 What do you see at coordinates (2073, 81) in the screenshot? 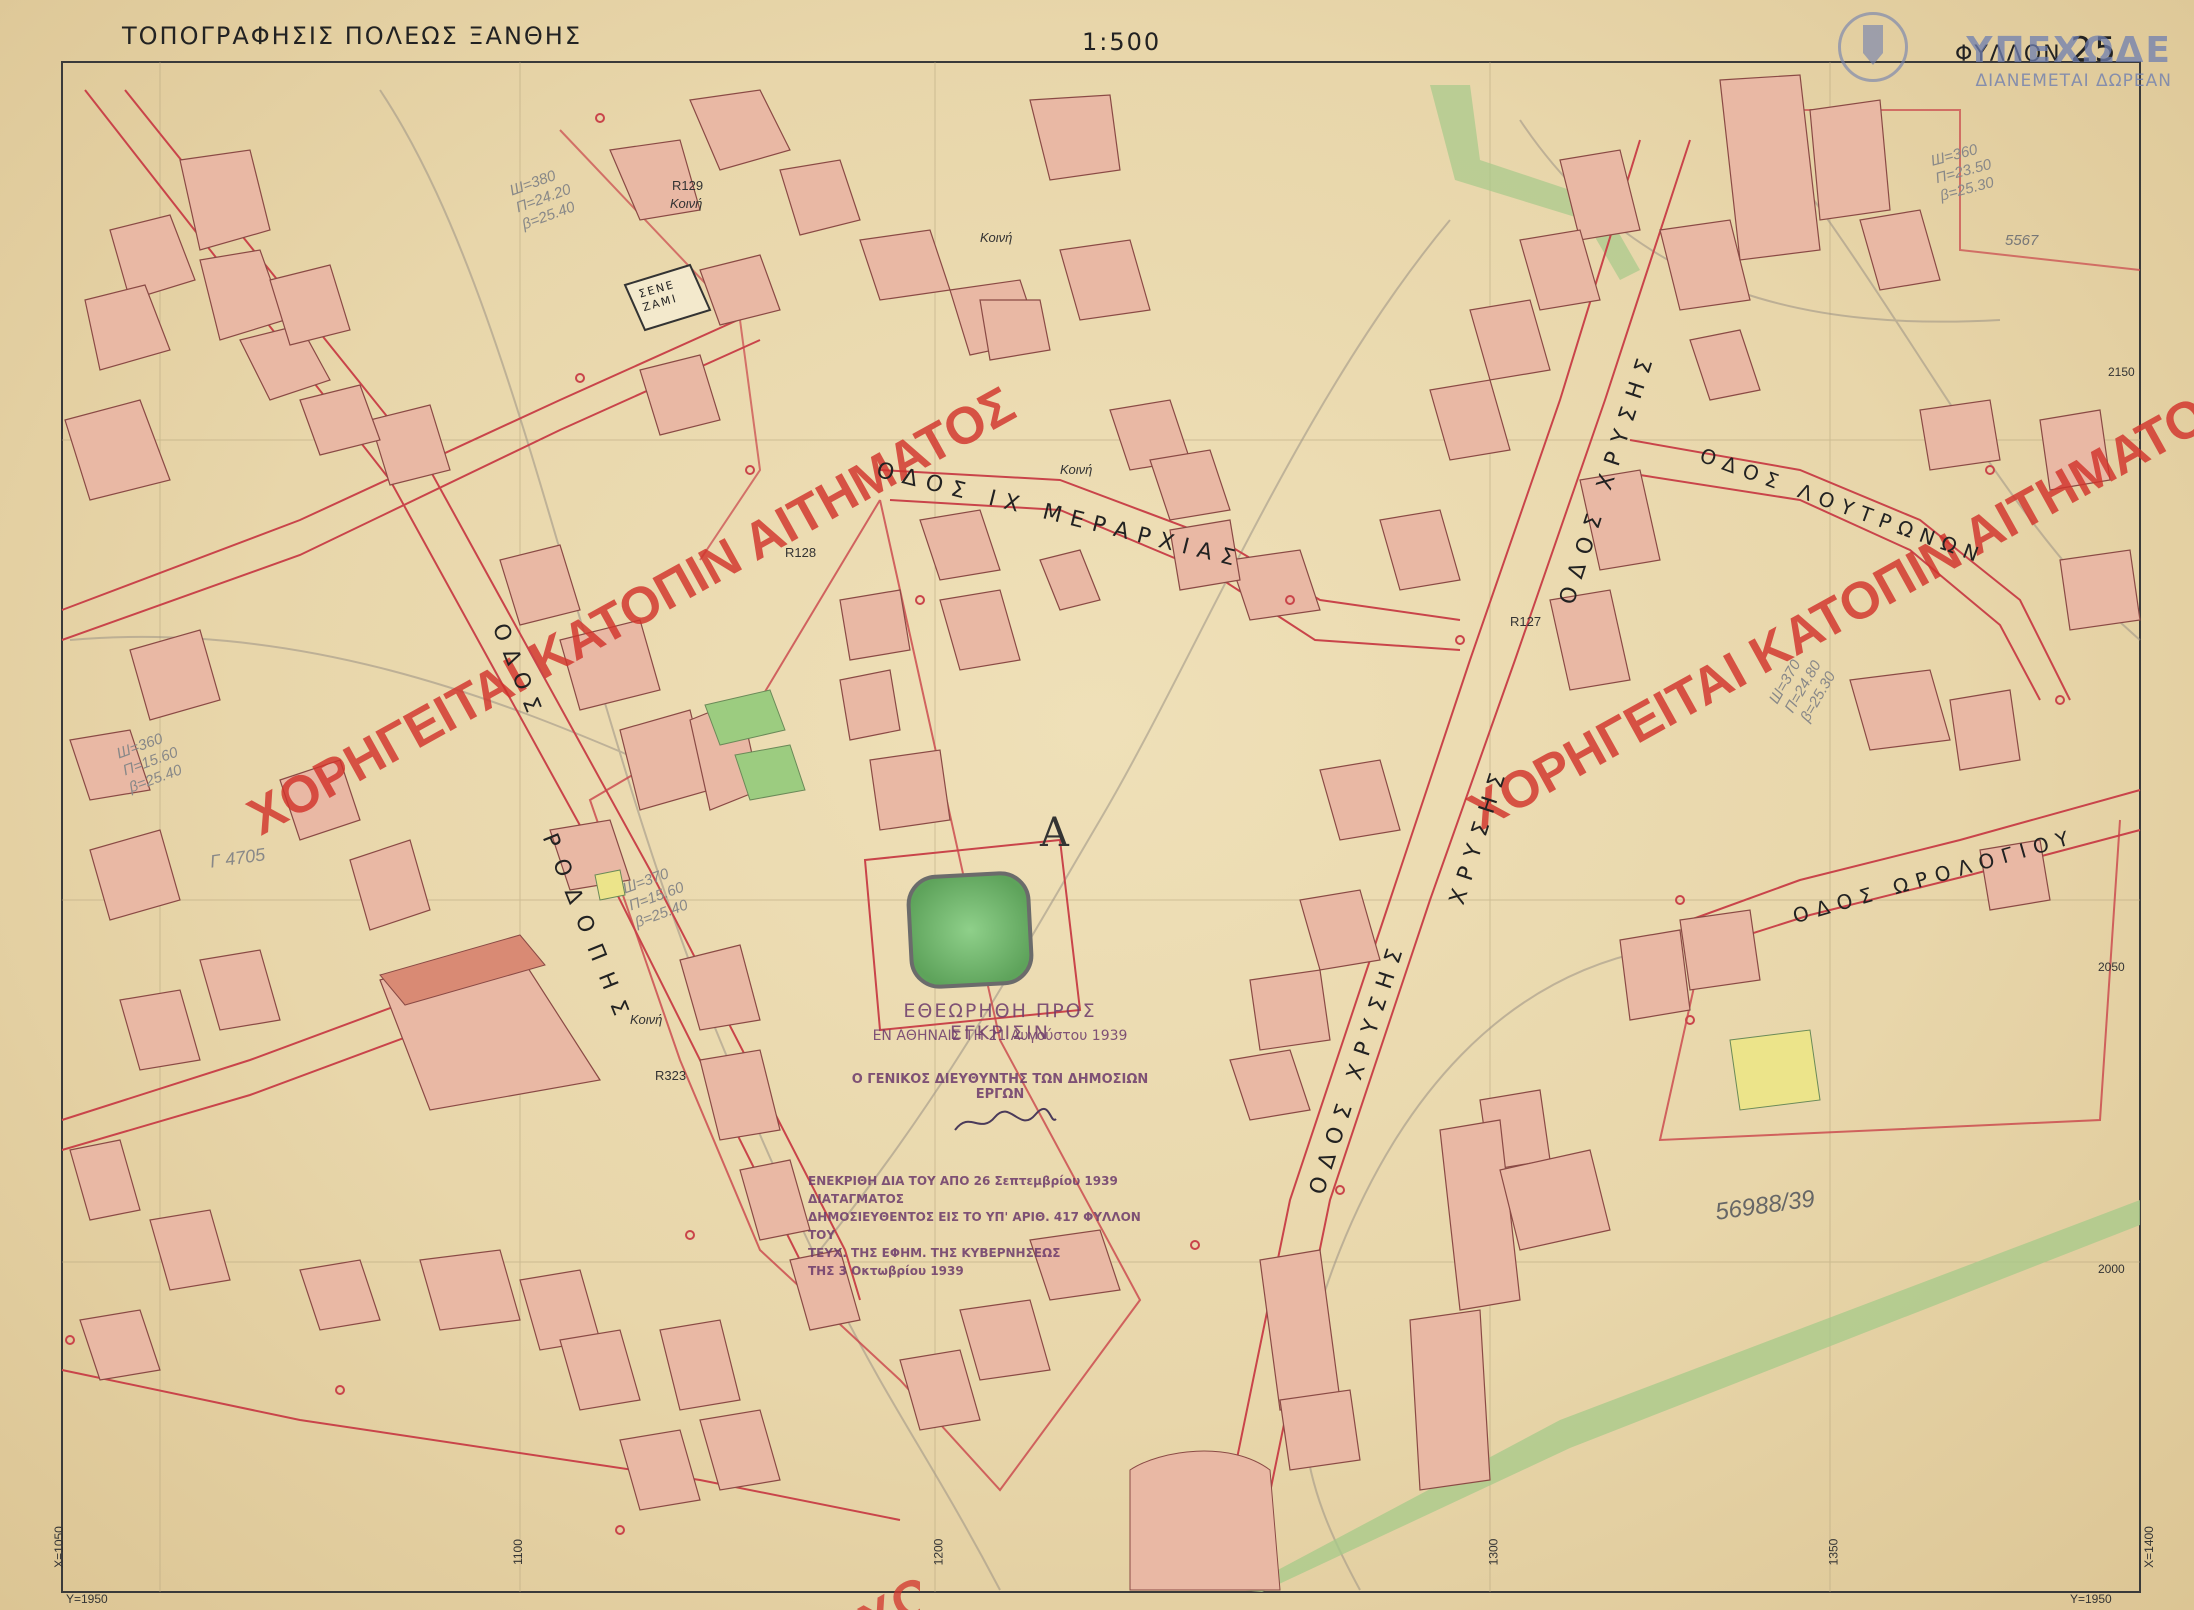
I see `agency-tagline: ΔΙΑΝΕΜΕΤΑΙ ΔΩΡΕΑΝ` at bounding box center [2073, 81].